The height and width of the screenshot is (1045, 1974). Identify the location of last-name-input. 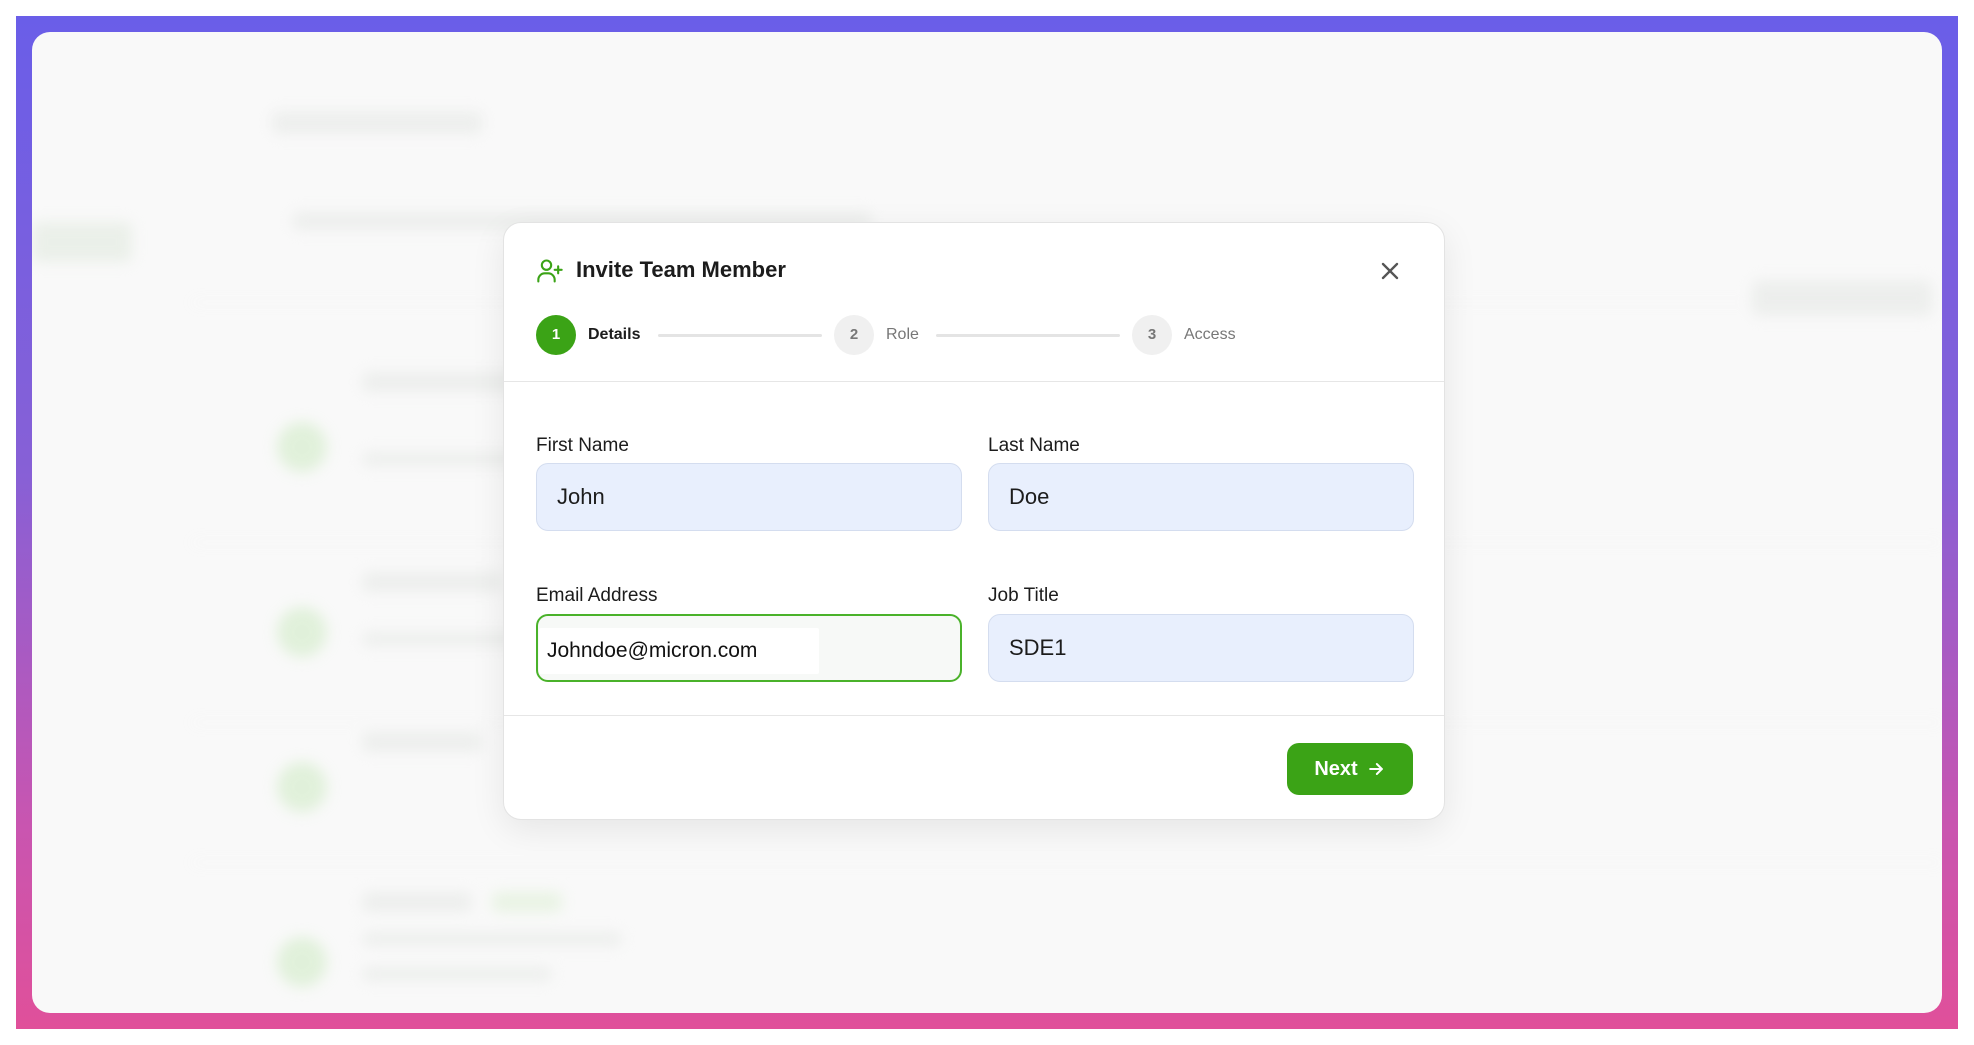
(1201, 497).